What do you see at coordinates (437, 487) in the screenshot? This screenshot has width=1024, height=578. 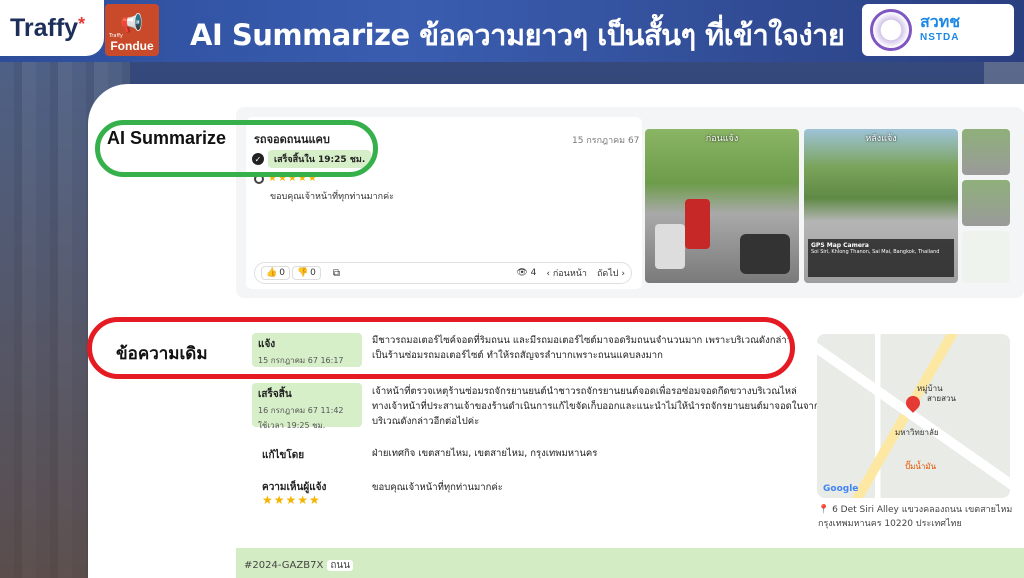 I see `feedback-value: ขอบคุณเจ้าหน้าที่ทุกท่านมากค่ะ` at bounding box center [437, 487].